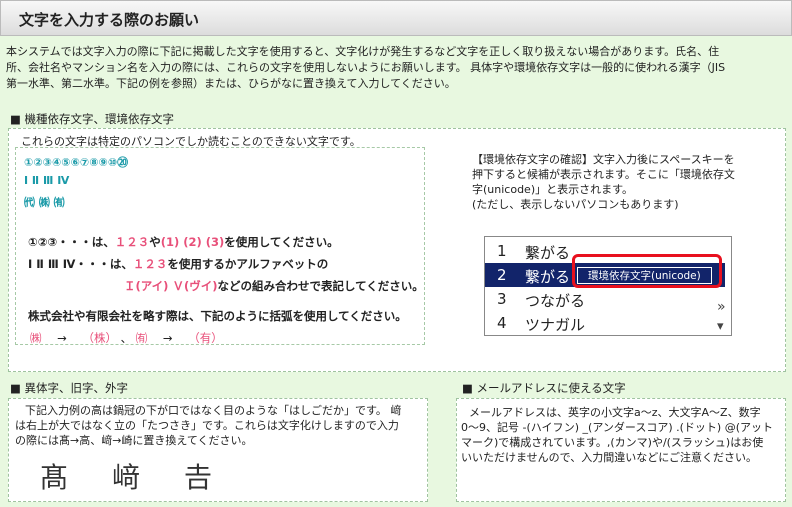 The width and height of the screenshot is (792, 507). I want to click on note-line: 押下すると候補が表示されます。そこに「環境依存文, so click(603, 174).